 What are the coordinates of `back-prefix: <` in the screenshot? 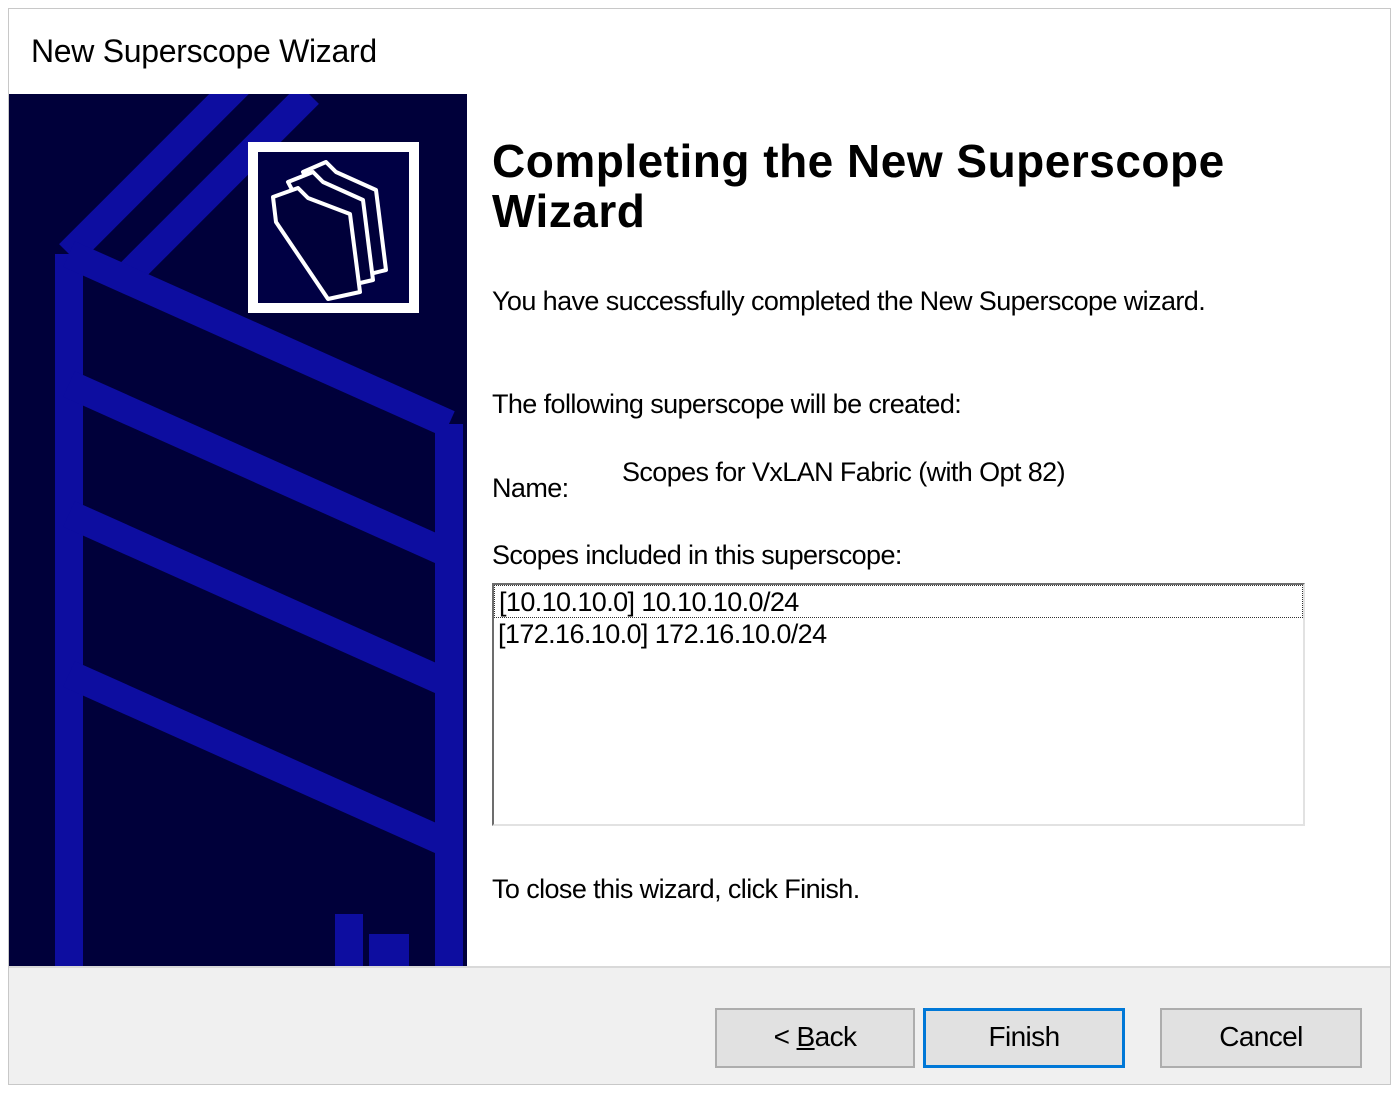 It's located at (785, 1036).